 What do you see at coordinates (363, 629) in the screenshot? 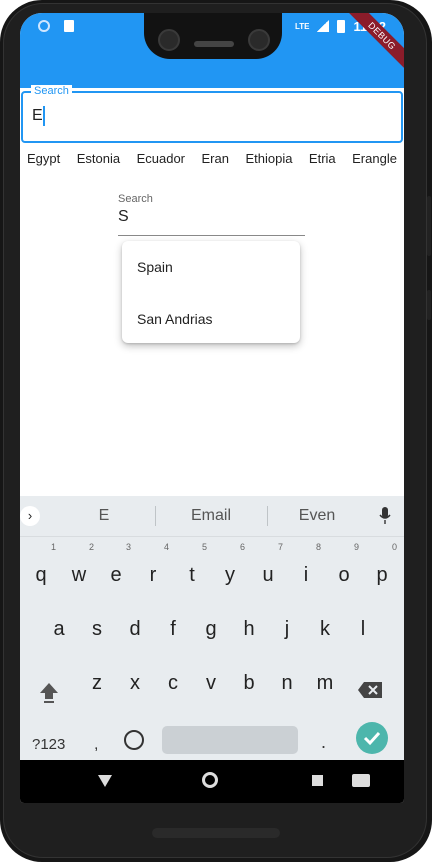
I see `key-l: l` at bounding box center [363, 629].